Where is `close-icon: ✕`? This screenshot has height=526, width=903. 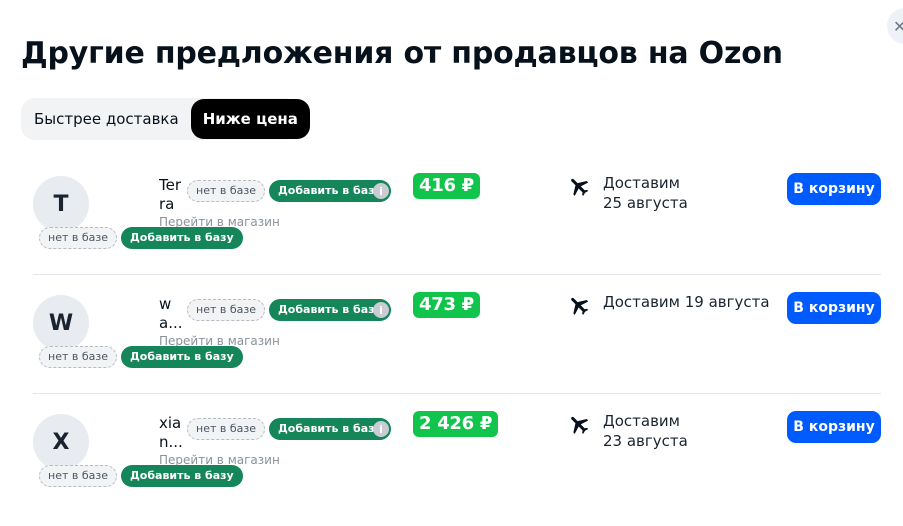
close-icon: ✕ is located at coordinates (898, 26).